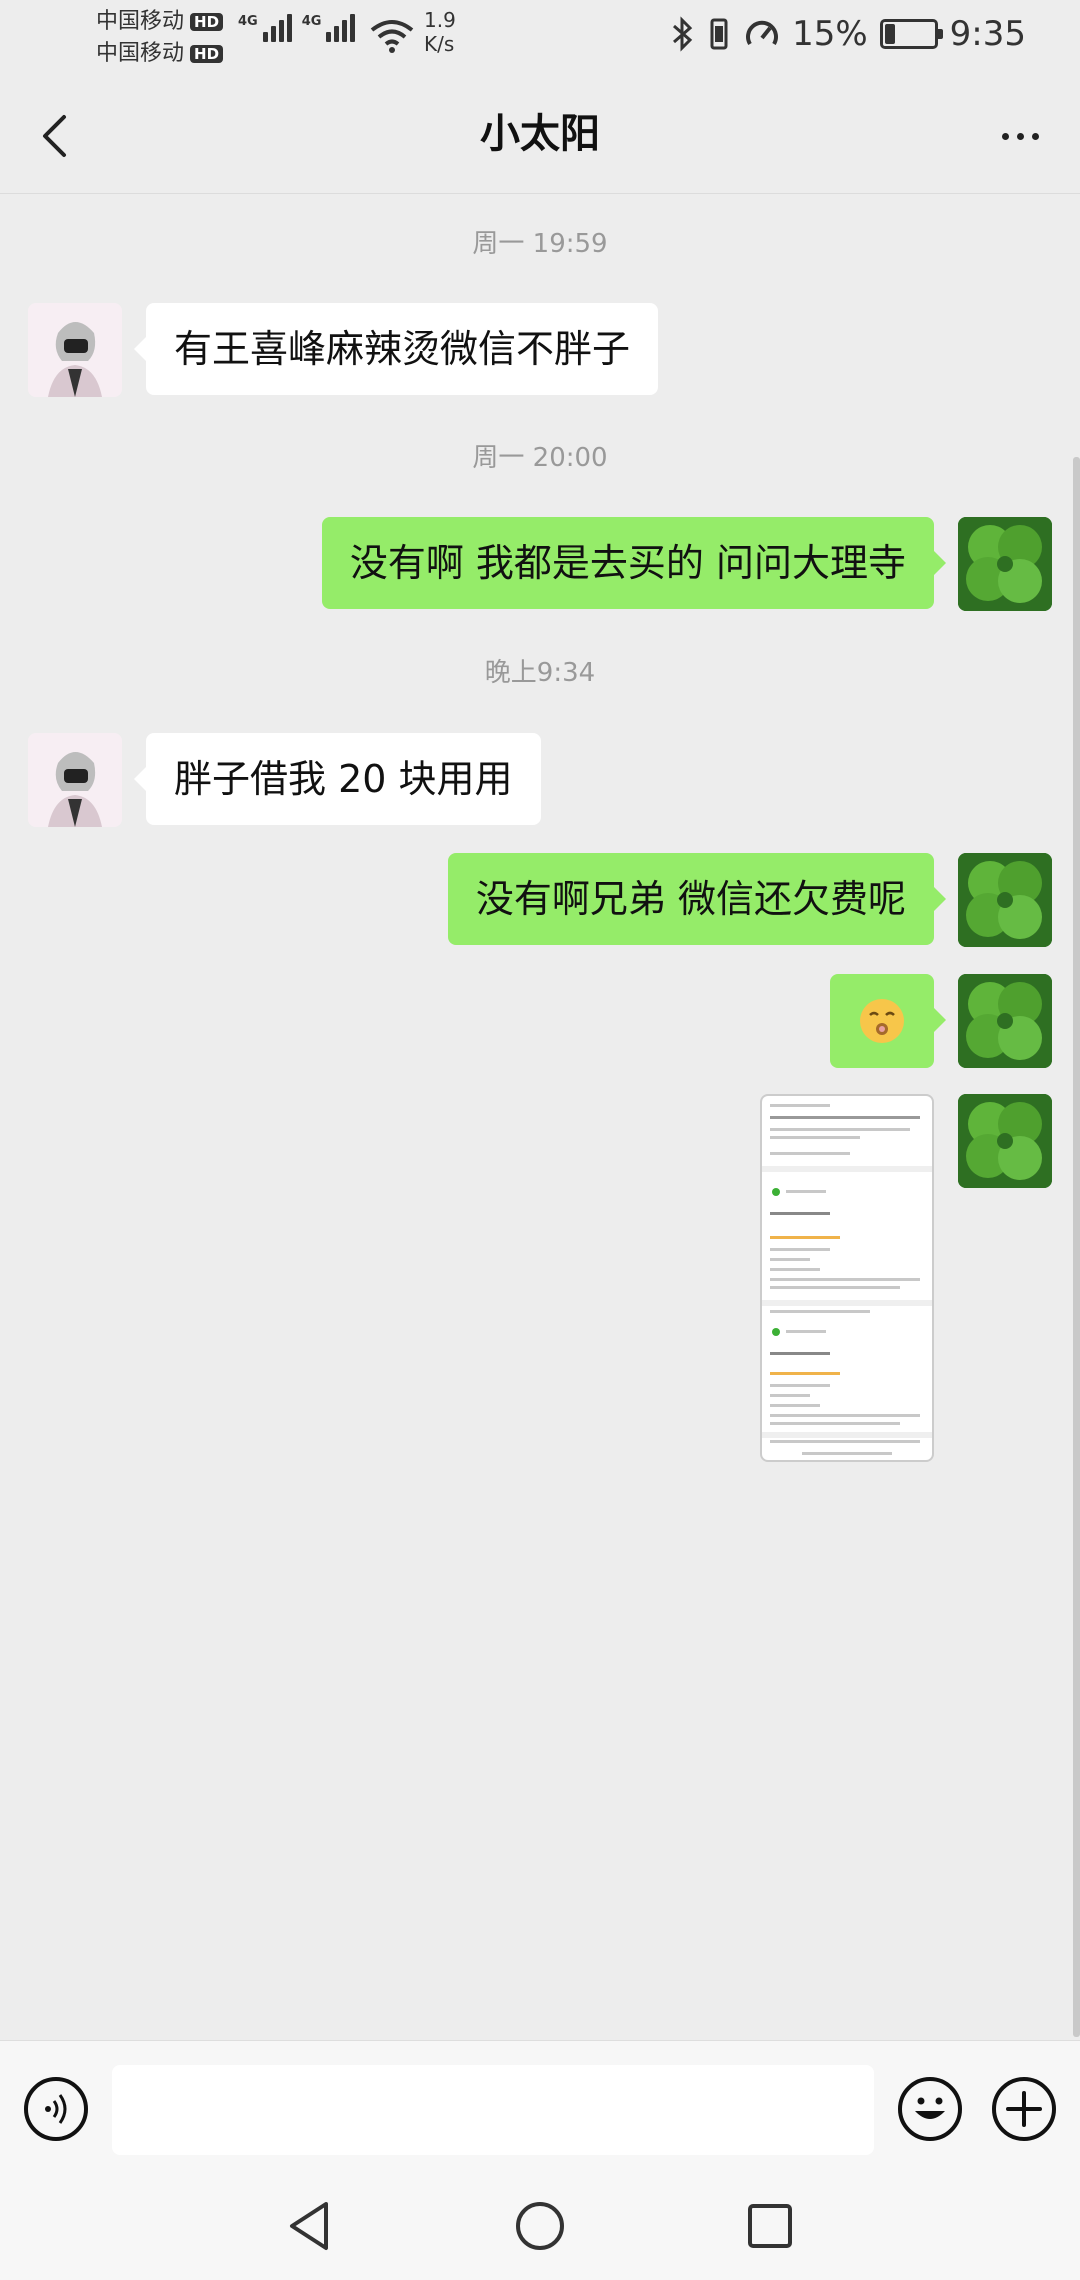  Describe the element at coordinates (297, 28) in the screenshot. I see `signal-indicators: 4G 4G` at that location.